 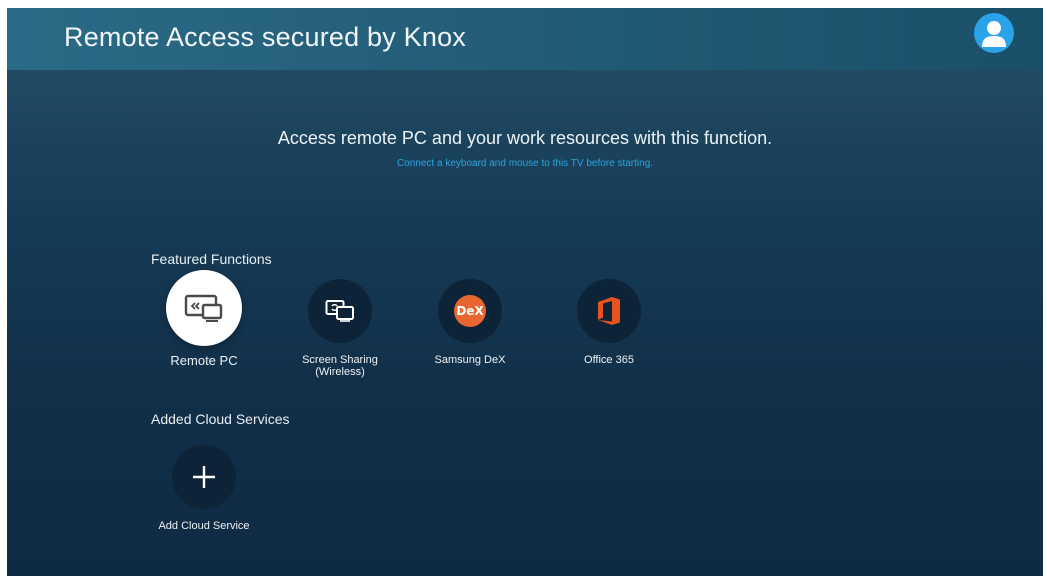 I want to click on tile-remote-pc: Remote PC, so click(x=204, y=318).